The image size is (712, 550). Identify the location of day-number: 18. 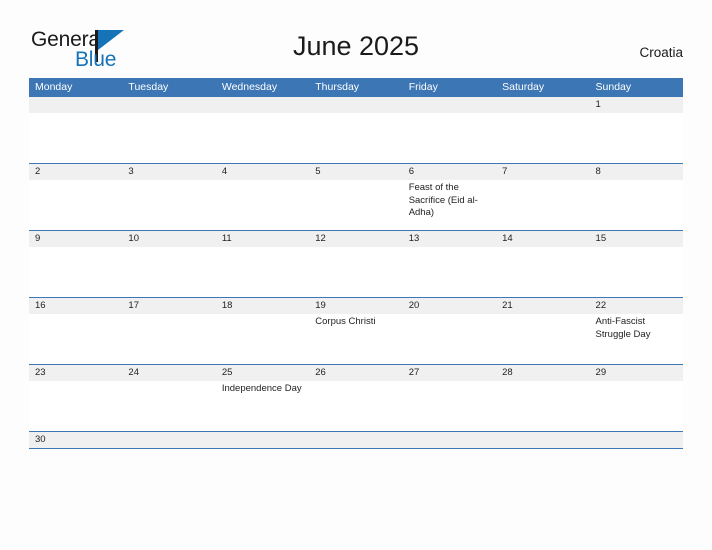
(227, 305).